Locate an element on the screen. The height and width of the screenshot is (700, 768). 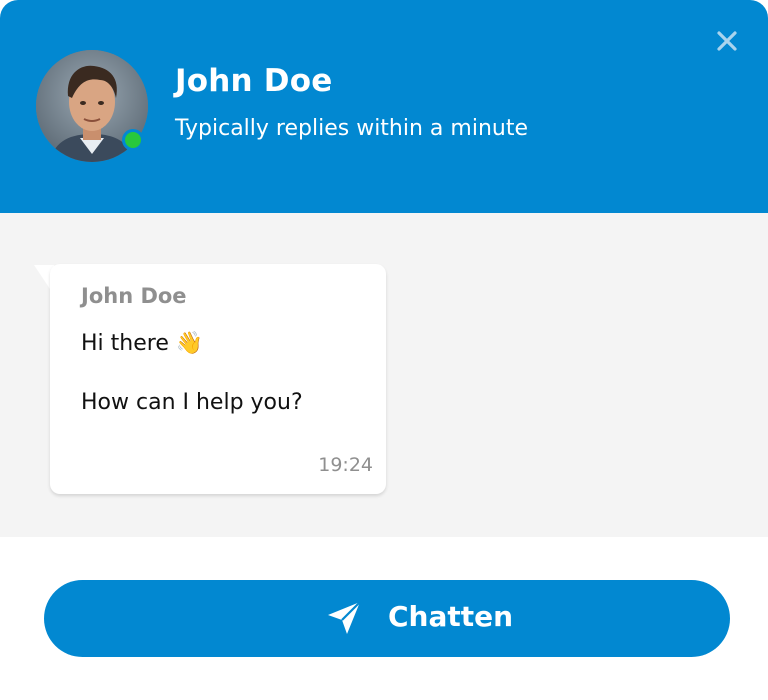
agent-avatar-container is located at coordinates (92, 106).